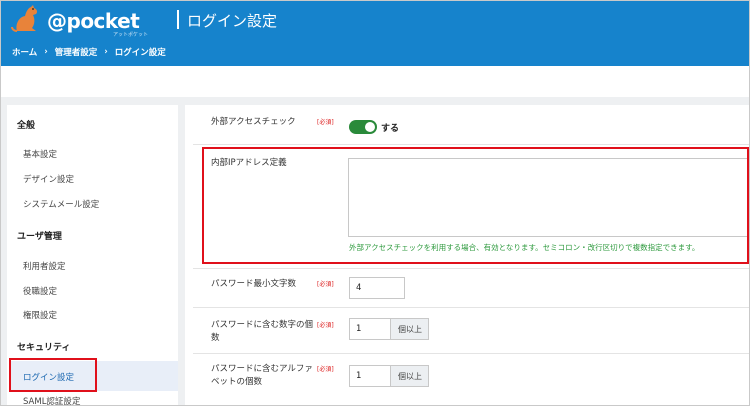  Describe the element at coordinates (48, 179) in the screenshot. I see `sidebar-item-design-settings: デザイン設定` at that location.